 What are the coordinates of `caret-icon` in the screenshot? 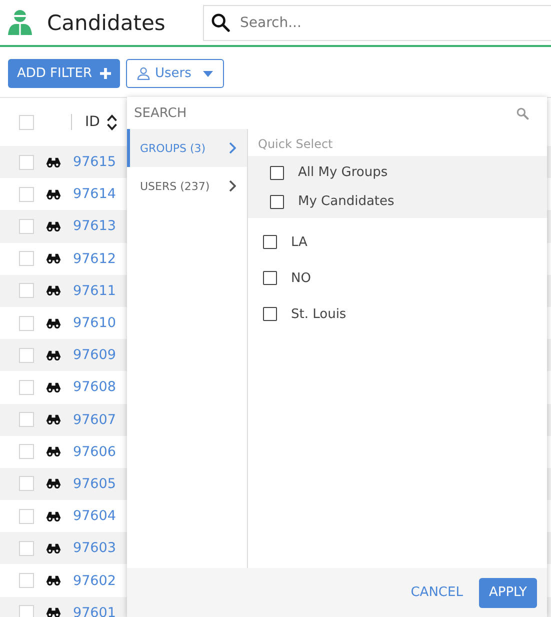 It's located at (208, 73).